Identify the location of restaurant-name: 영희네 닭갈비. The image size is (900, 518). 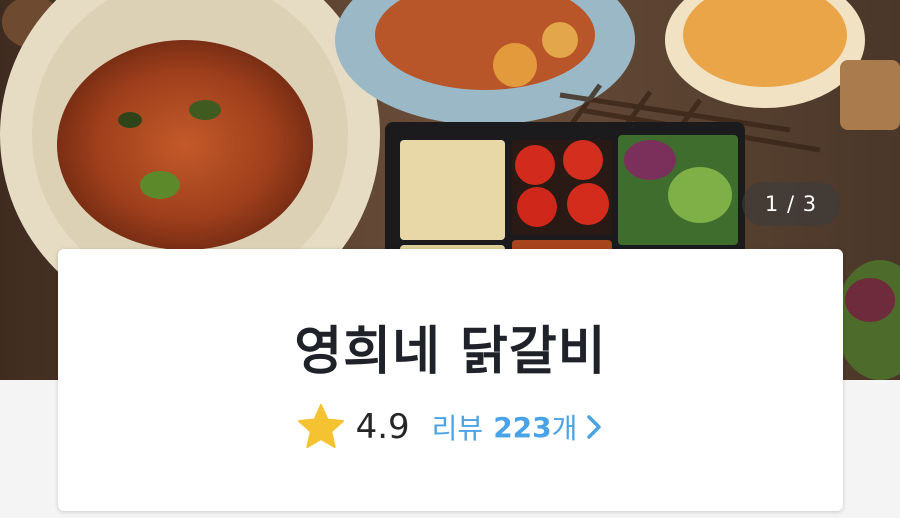
(450, 352).